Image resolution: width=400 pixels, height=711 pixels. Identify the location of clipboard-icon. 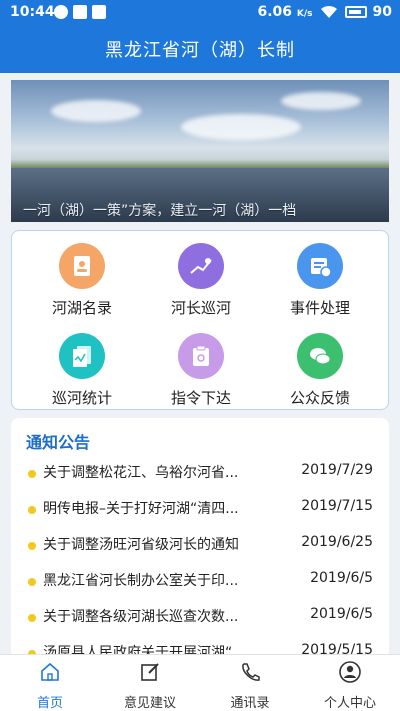
(201, 356).